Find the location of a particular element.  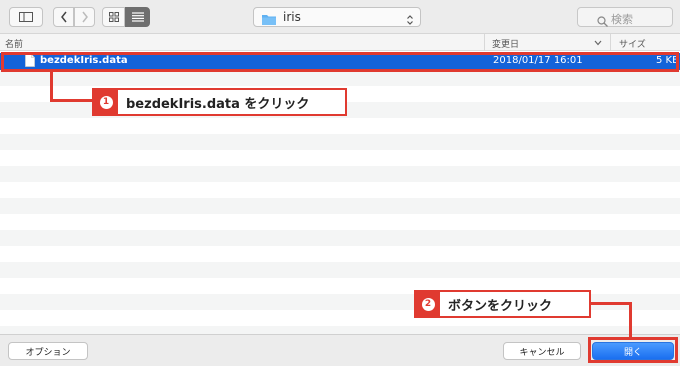

chevron-right-icon is located at coordinates (85, 17).